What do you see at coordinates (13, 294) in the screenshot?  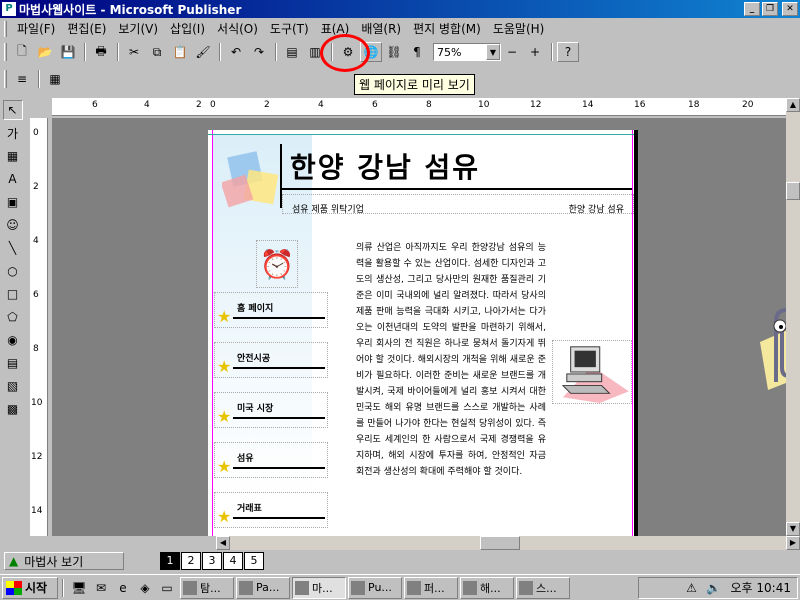 I see `rectangle-icon: □` at bounding box center [13, 294].